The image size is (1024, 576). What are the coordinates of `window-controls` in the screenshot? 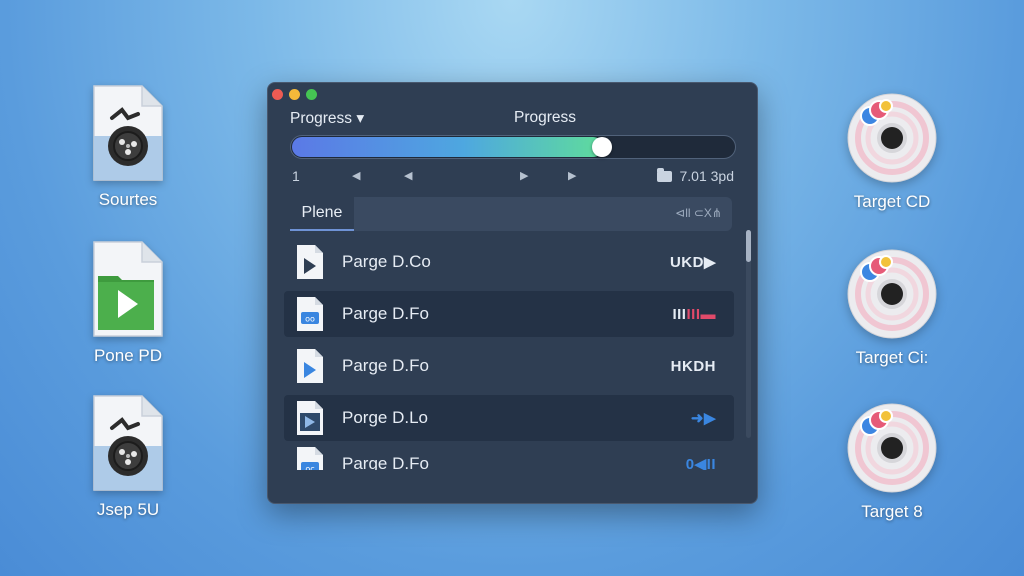 It's located at (294, 94).